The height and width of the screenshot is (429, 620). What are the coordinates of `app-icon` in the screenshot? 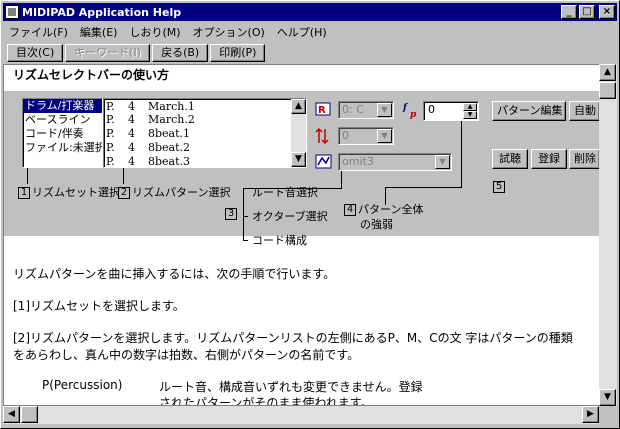 It's located at (12, 12).